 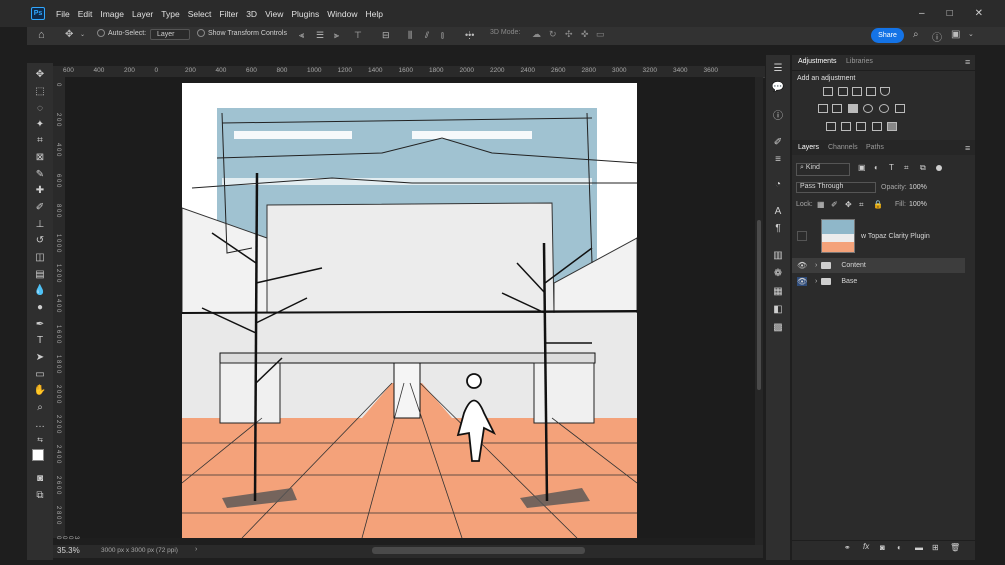 What do you see at coordinates (866, 546) in the screenshot?
I see `fx-icon: fx` at bounding box center [866, 546].